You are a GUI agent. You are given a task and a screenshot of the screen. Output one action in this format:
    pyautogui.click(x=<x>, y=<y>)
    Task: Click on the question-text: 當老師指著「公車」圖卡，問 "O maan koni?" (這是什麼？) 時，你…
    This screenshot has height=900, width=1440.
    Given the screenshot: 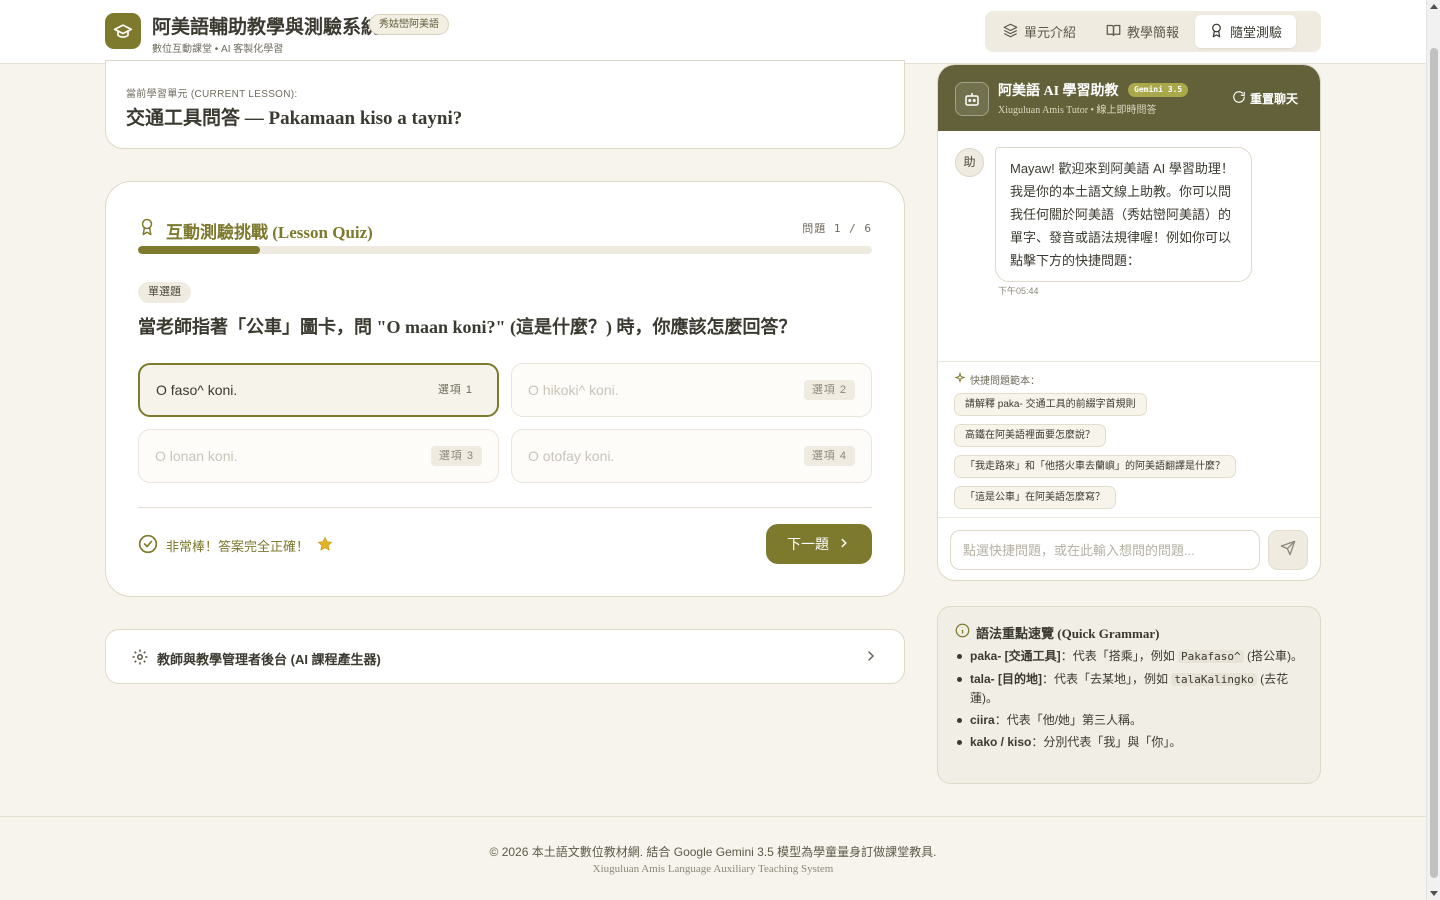 What is the action you would take?
    pyautogui.click(x=467, y=327)
    